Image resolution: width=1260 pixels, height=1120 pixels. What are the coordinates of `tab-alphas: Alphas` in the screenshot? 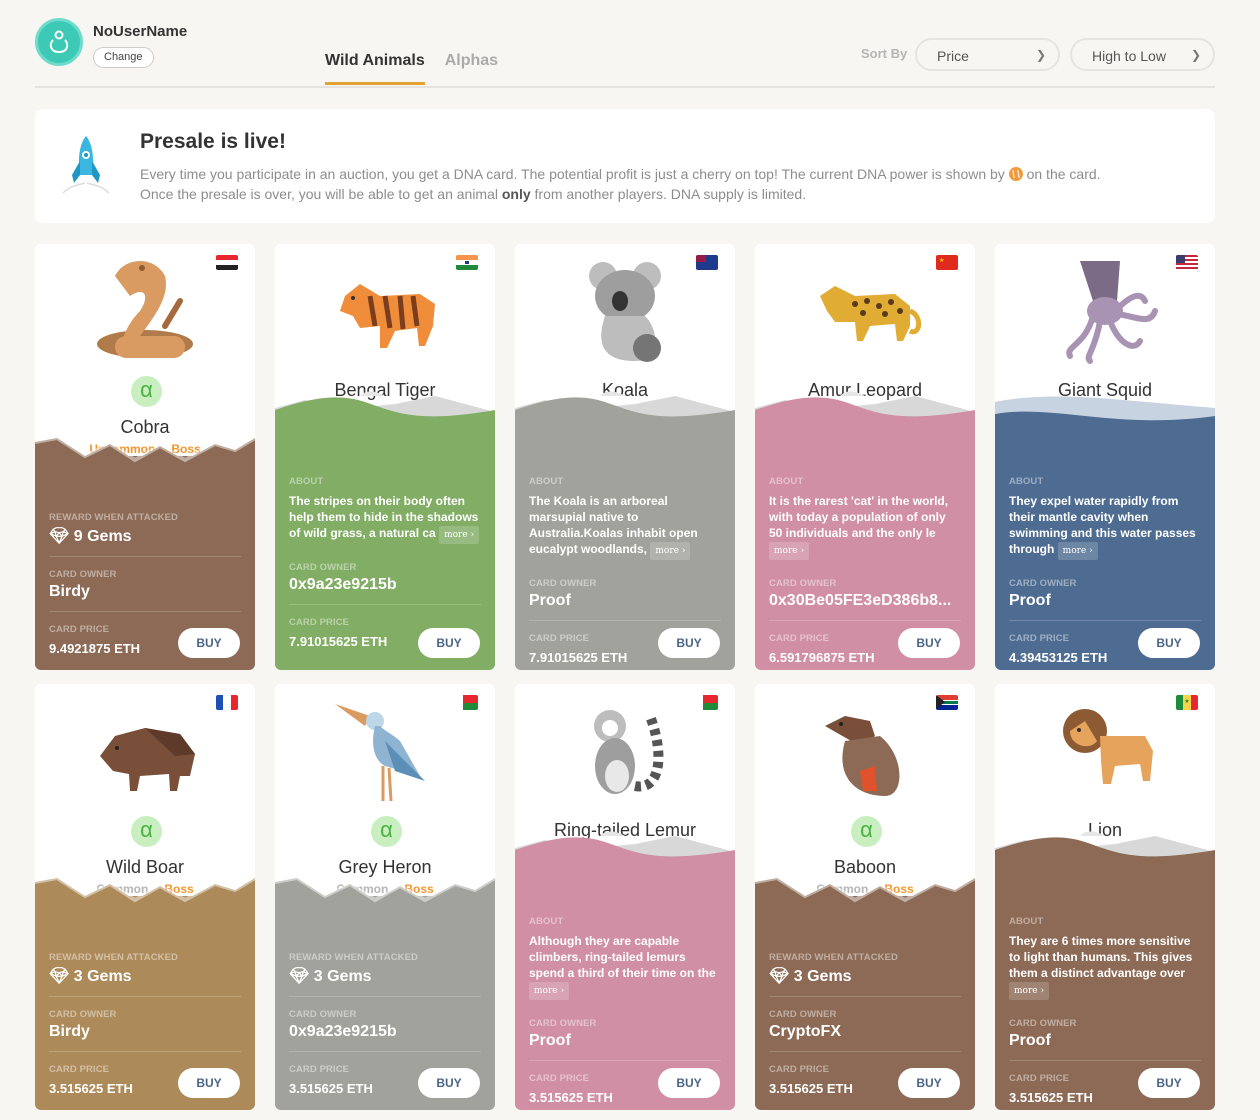 It's located at (471, 68).